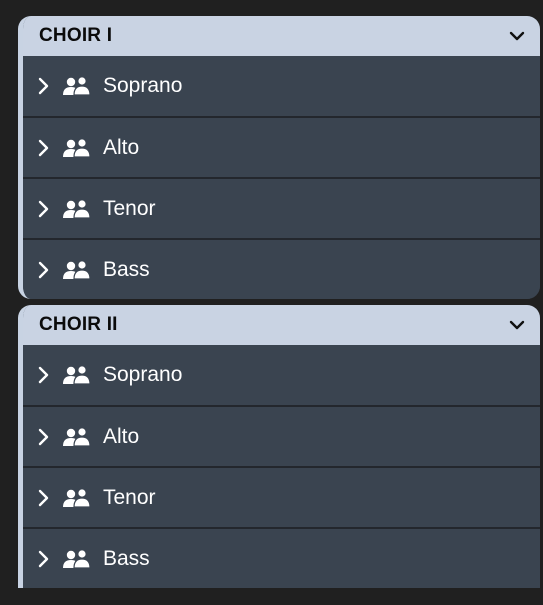 The width and height of the screenshot is (543, 605). What do you see at coordinates (281, 325) in the screenshot?
I see `group-header-choir-ii: CHOIR II` at bounding box center [281, 325].